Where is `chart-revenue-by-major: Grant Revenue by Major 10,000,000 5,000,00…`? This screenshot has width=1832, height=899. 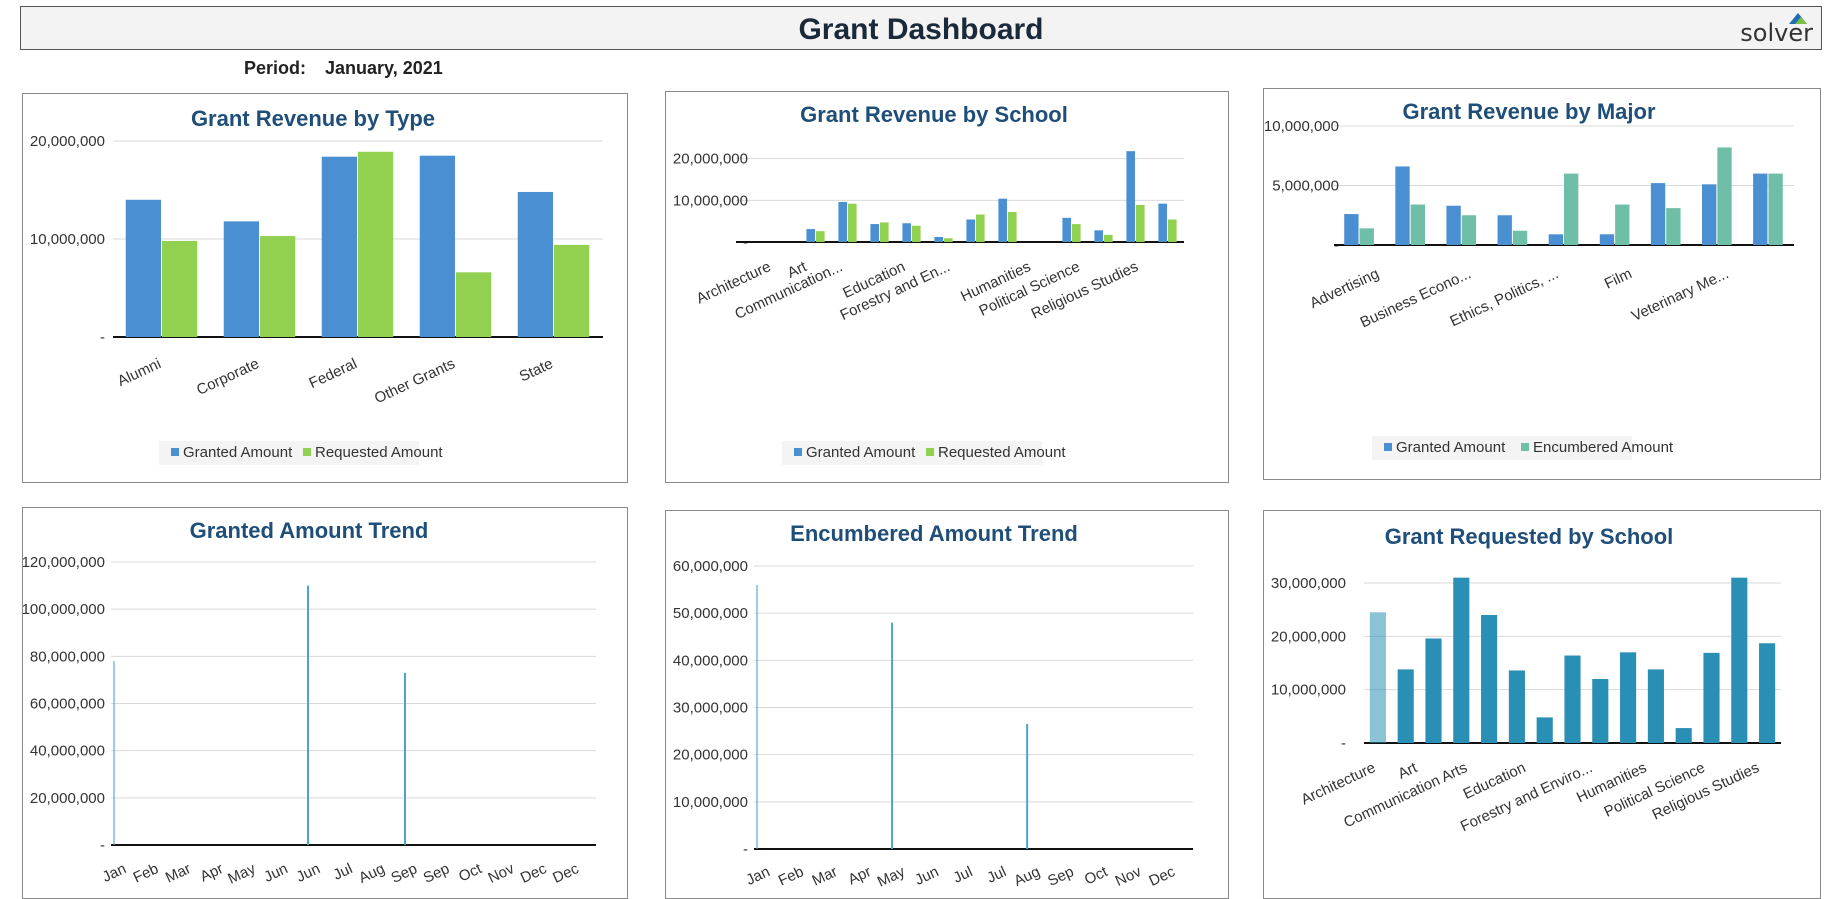 chart-revenue-by-major: Grant Revenue by Major 10,000,000 5,000,00… is located at coordinates (1529, 279).